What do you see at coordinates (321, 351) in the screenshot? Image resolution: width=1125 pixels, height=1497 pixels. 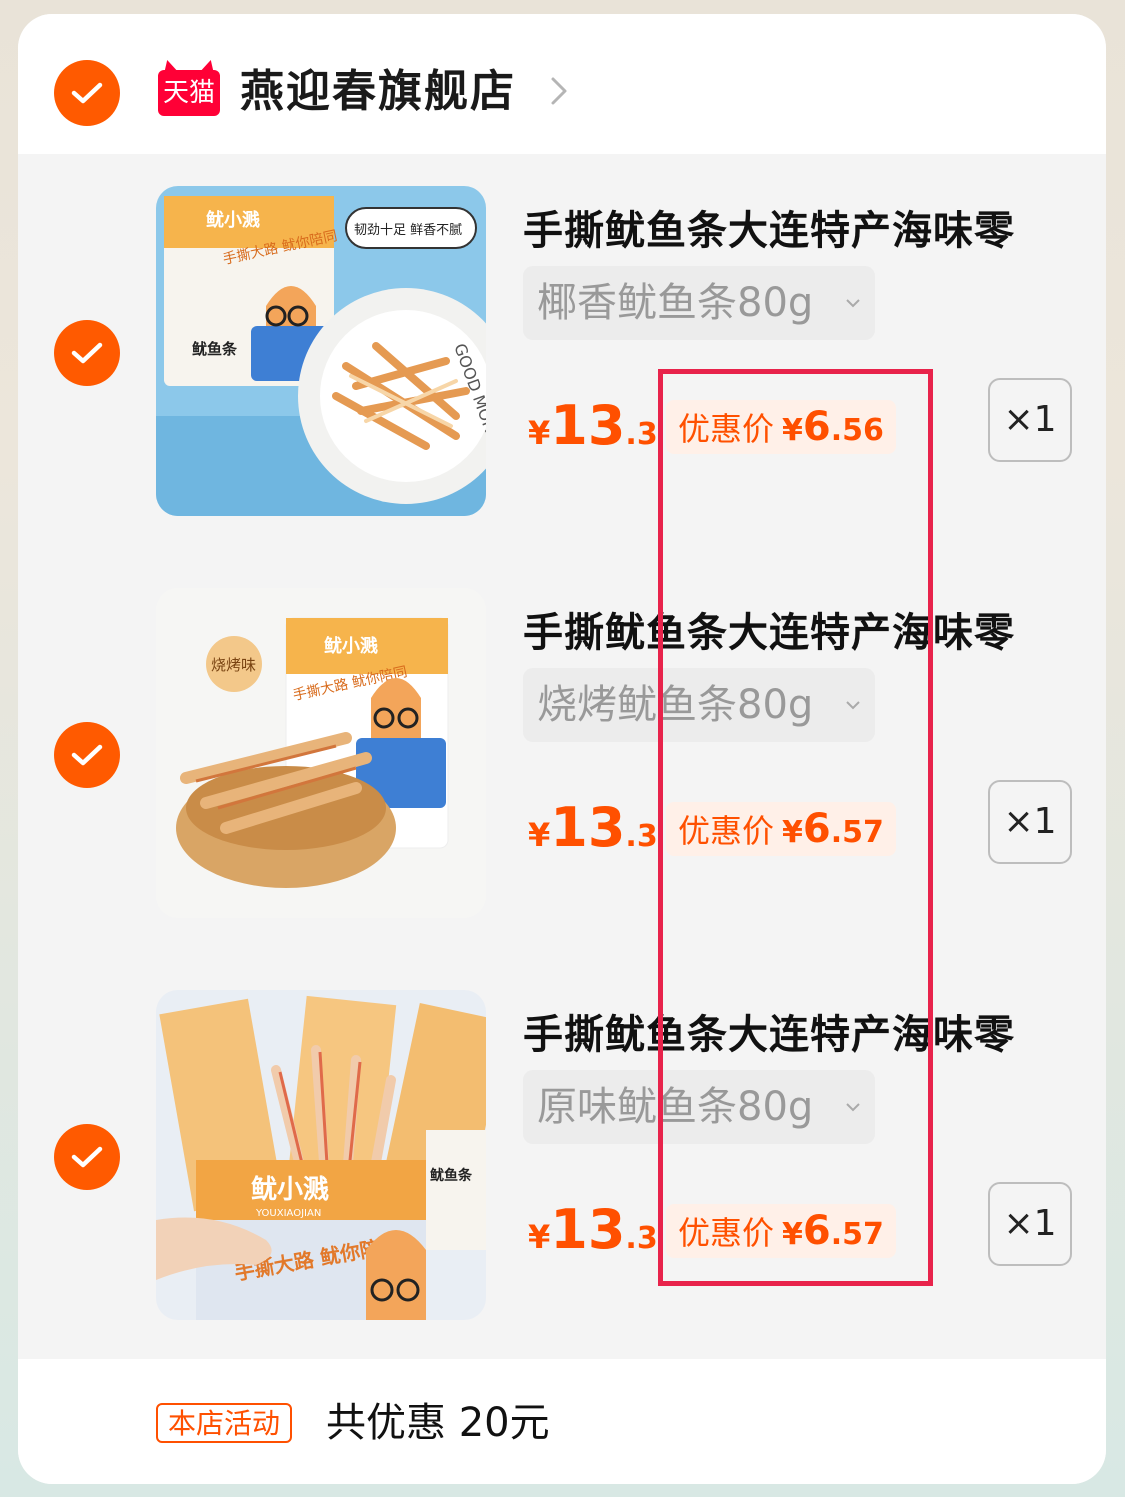 I see `product-image: 鱿小溅 手撕大路 鱿你陪同 鱿鱼条 韧劲十足 鲜香不腻` at bounding box center [321, 351].